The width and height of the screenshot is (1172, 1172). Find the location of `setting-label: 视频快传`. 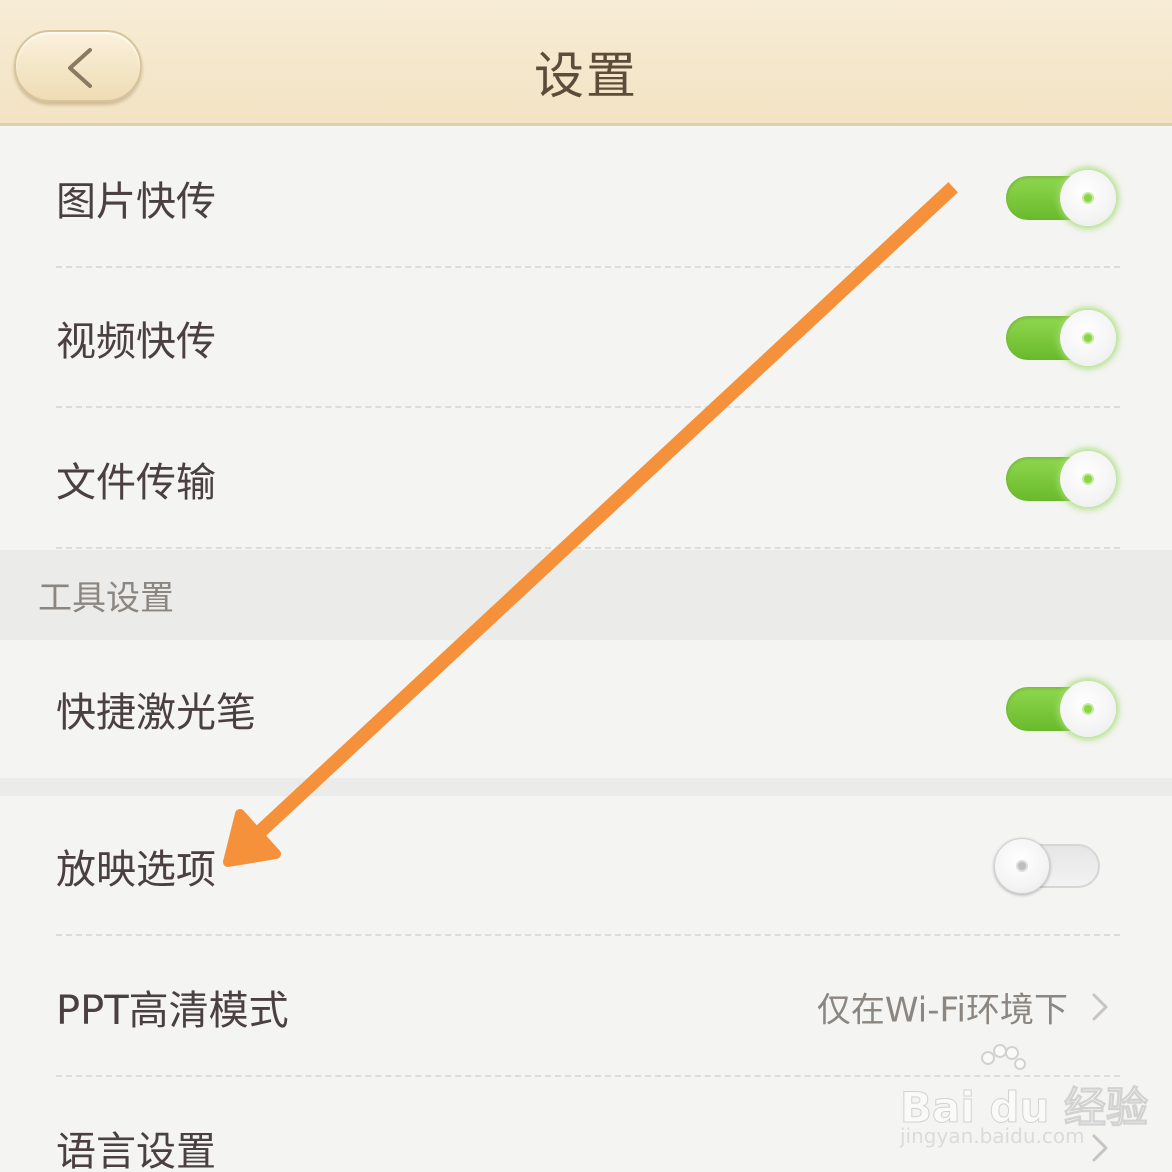

setting-label: 视频快传 is located at coordinates (136, 342).